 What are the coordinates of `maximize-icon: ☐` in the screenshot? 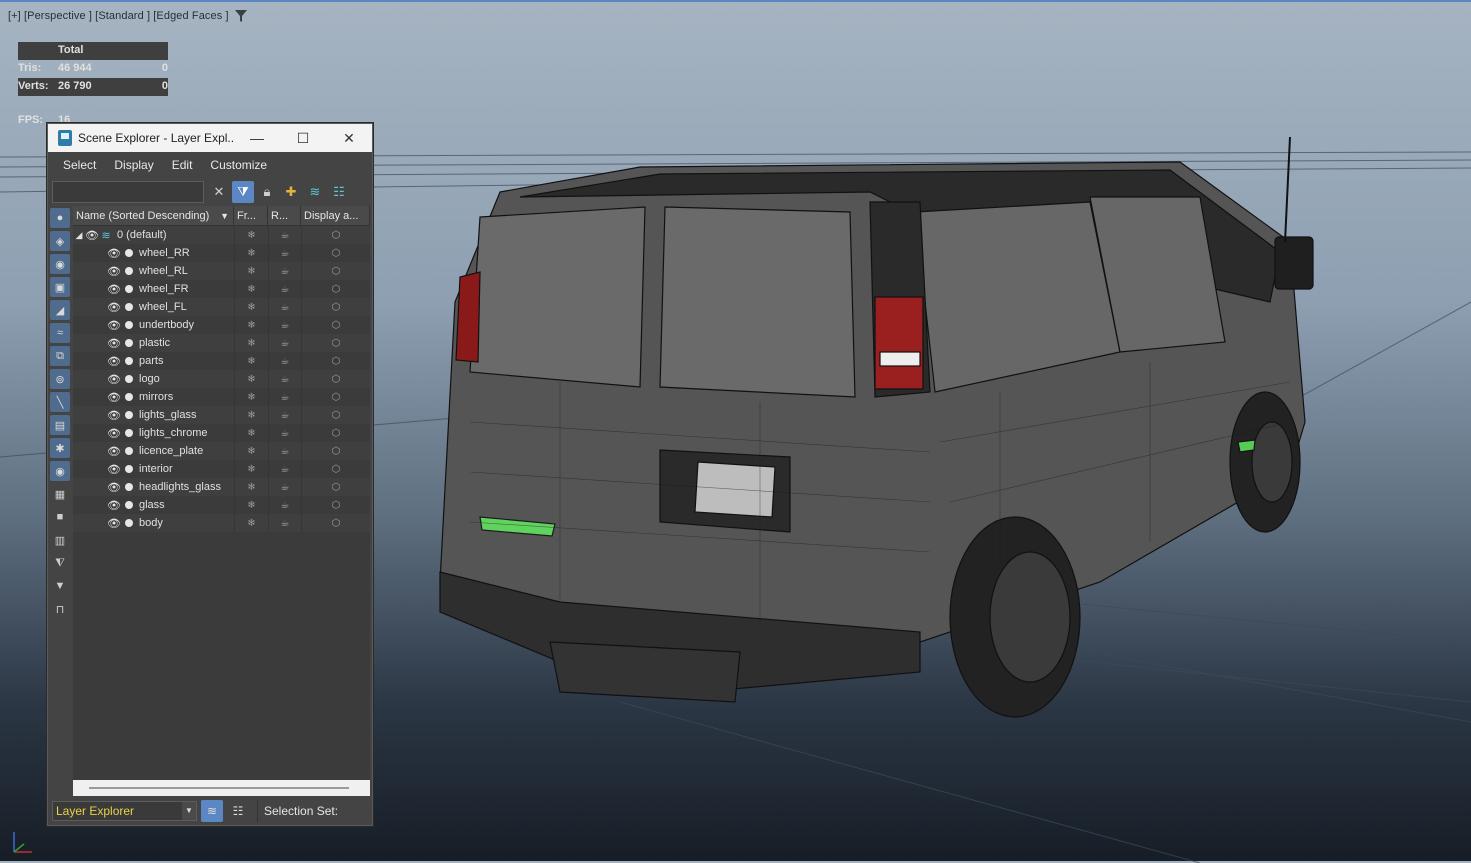 It's located at (303, 138).